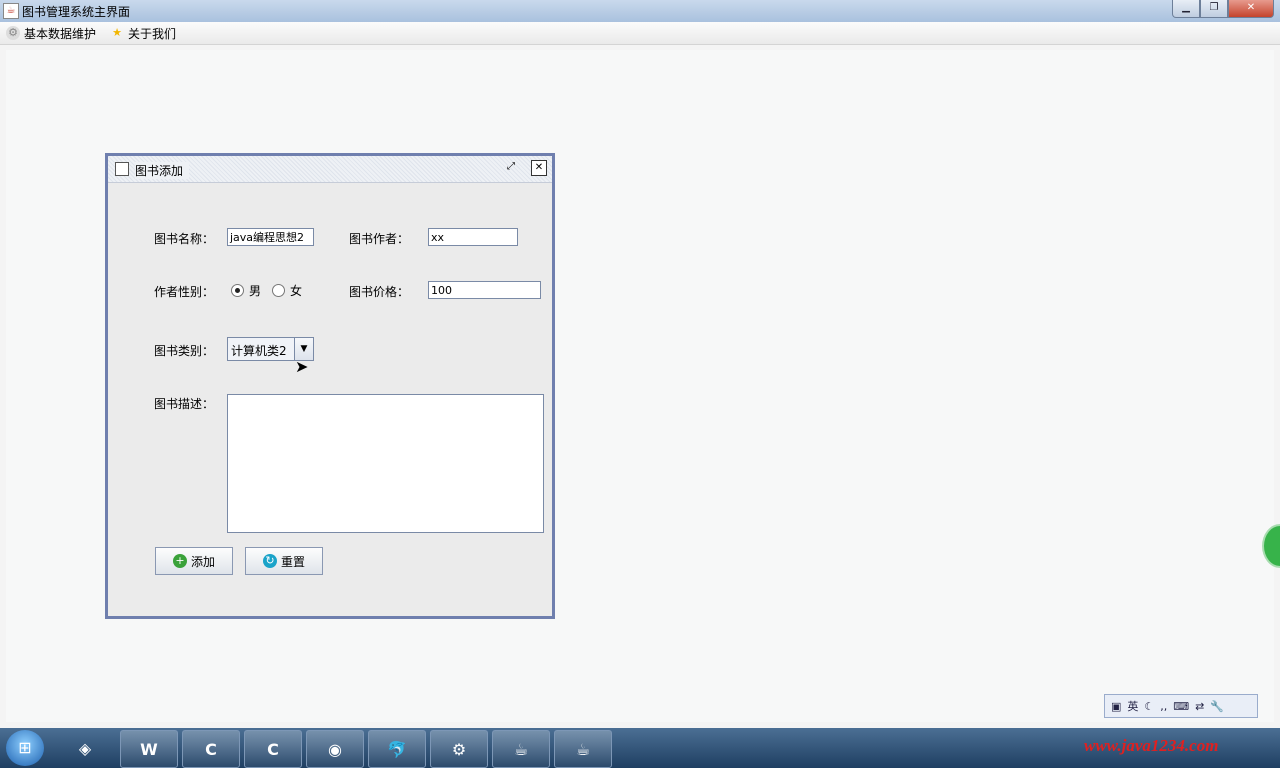 The width and height of the screenshot is (1280, 768). What do you see at coordinates (1163, 706) in the screenshot?
I see `punct-icon: ,,` at bounding box center [1163, 706].